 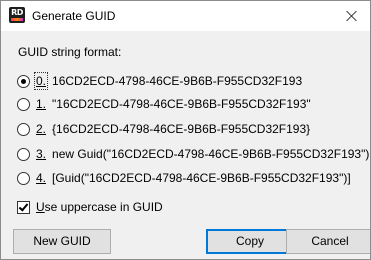 I want to click on uppercase-label-mnemonic: U, so click(x=40, y=207).